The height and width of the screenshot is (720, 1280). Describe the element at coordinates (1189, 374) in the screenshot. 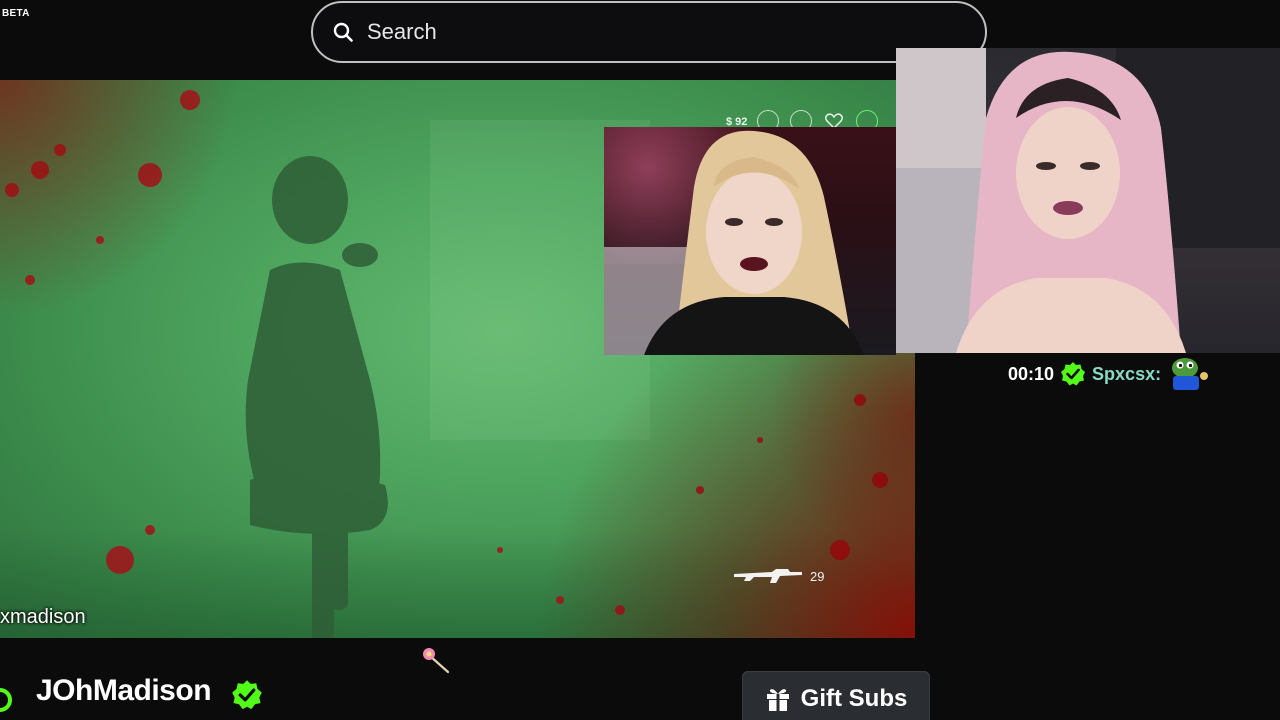

I see `pepe-emote-icon` at that location.